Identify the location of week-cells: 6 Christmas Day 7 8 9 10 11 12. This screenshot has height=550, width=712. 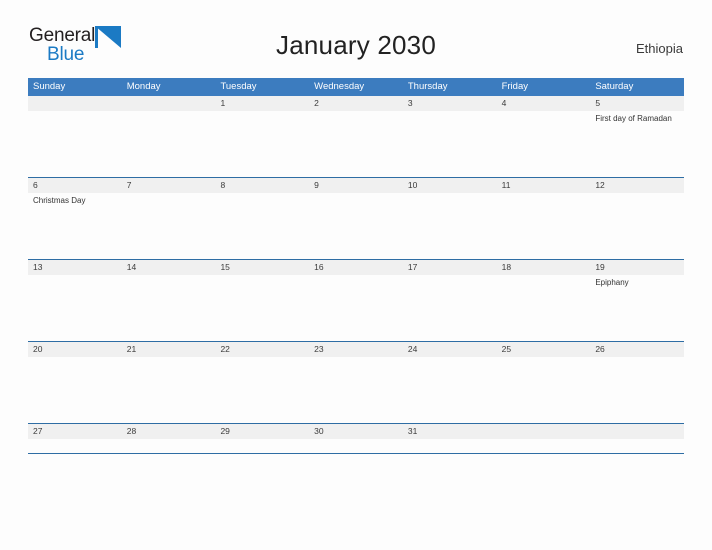
(356, 218).